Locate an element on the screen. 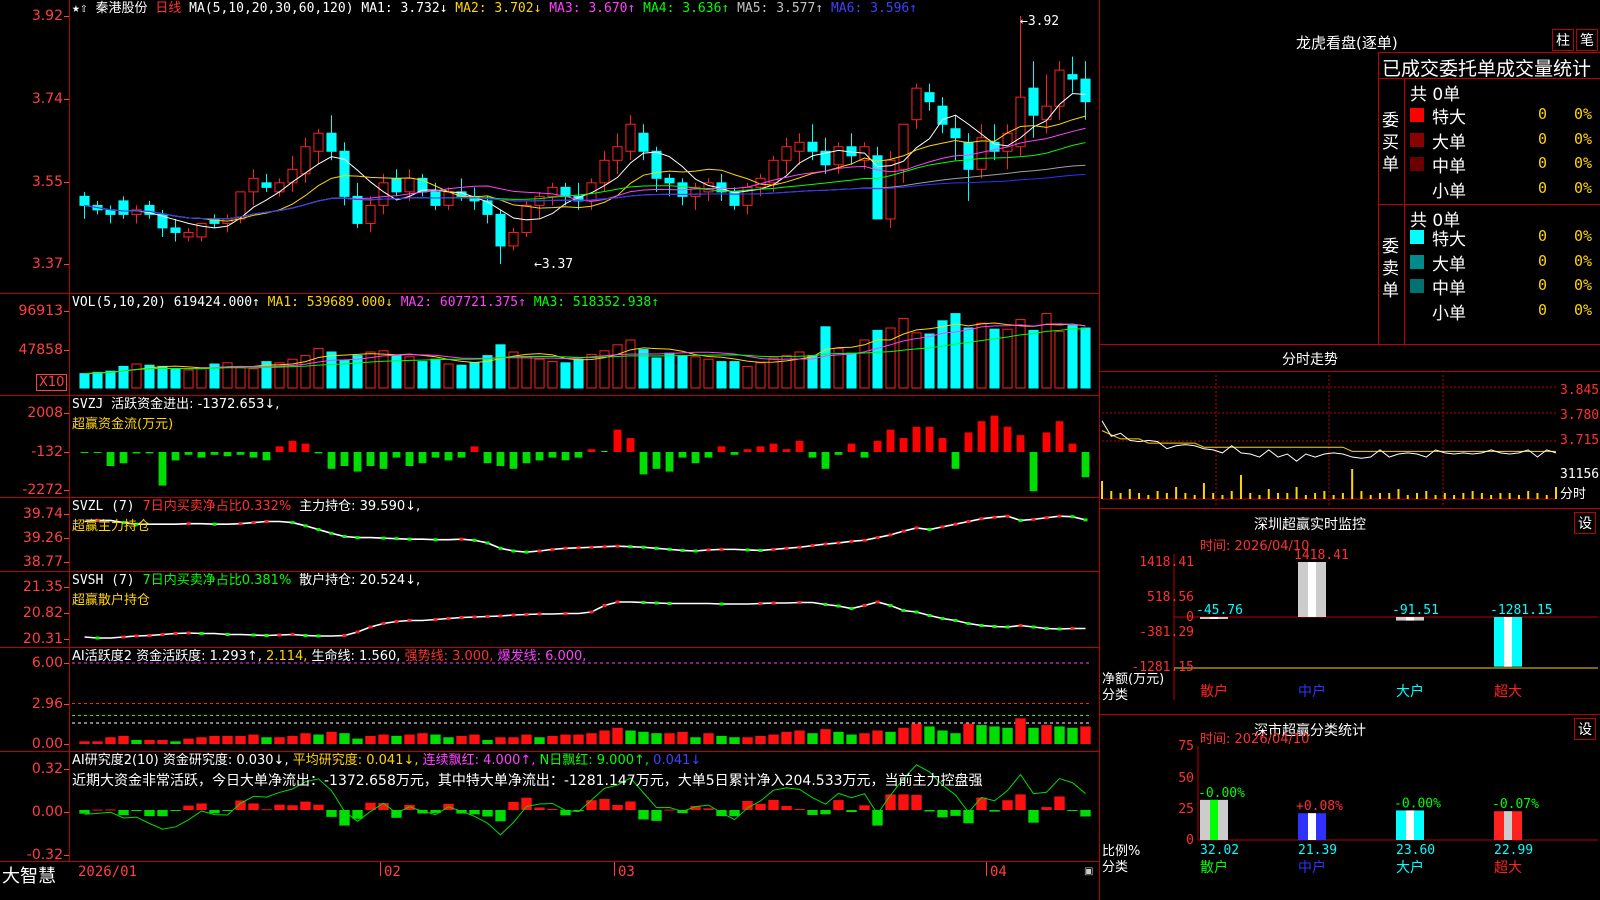 The width and height of the screenshot is (1600, 900). tick-view-button: 笔 is located at coordinates (1587, 40).